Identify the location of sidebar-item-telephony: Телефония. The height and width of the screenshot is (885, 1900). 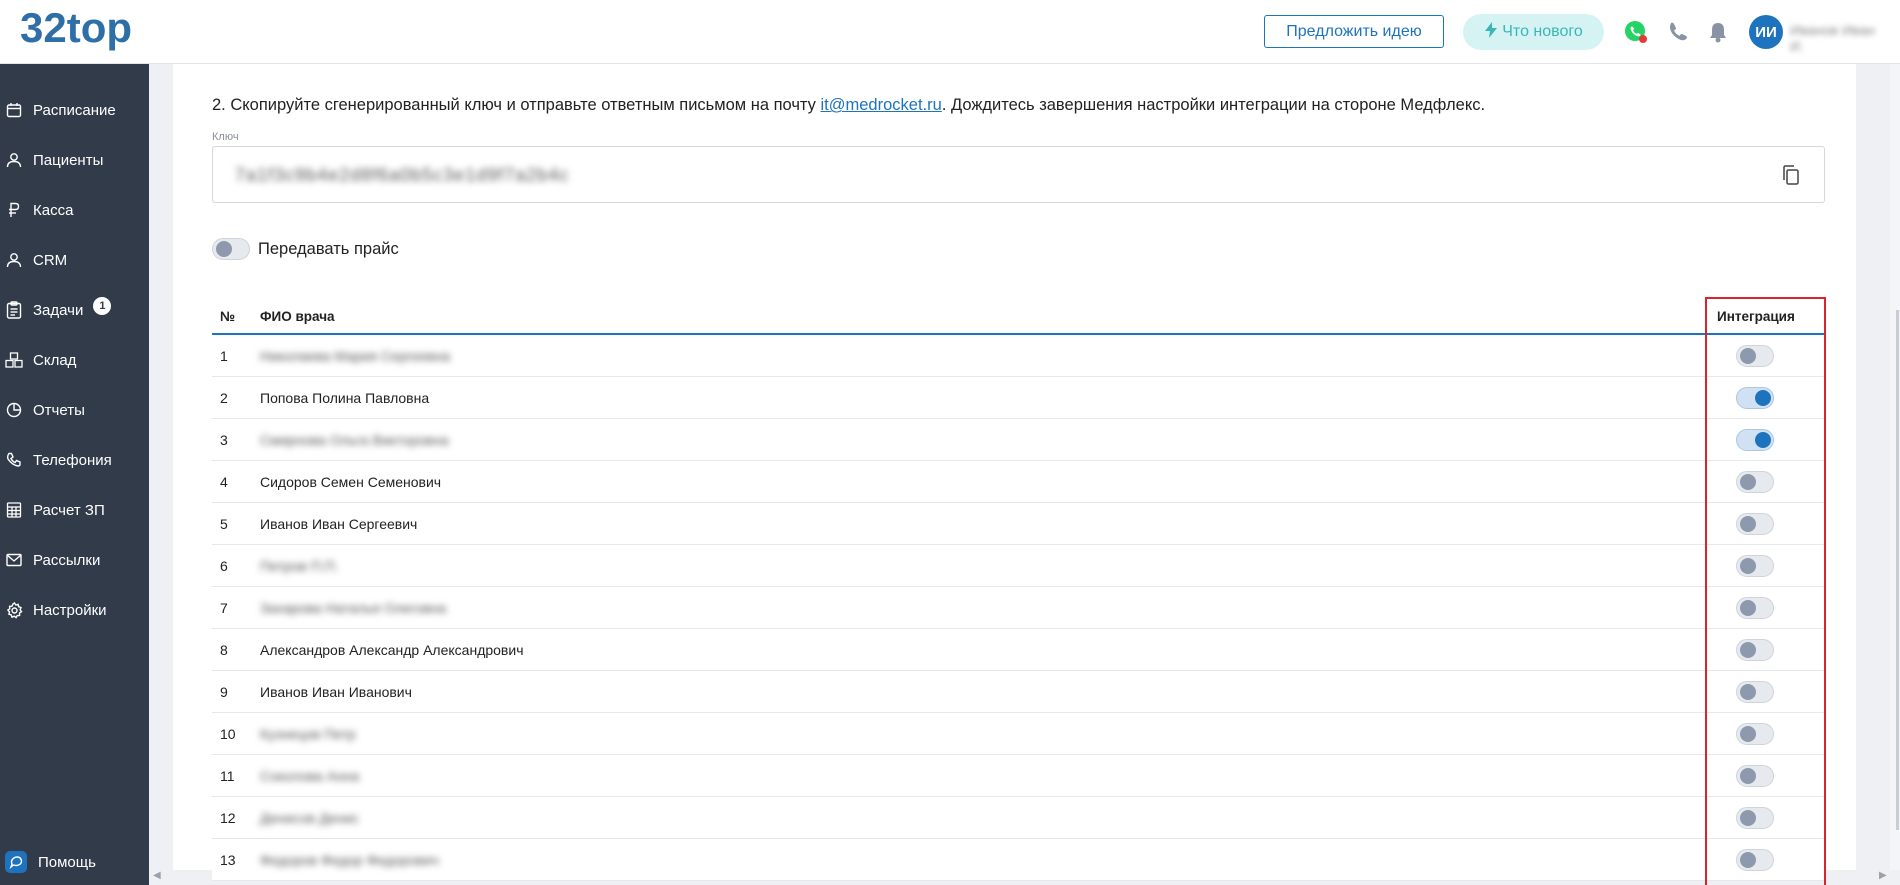
(74, 460).